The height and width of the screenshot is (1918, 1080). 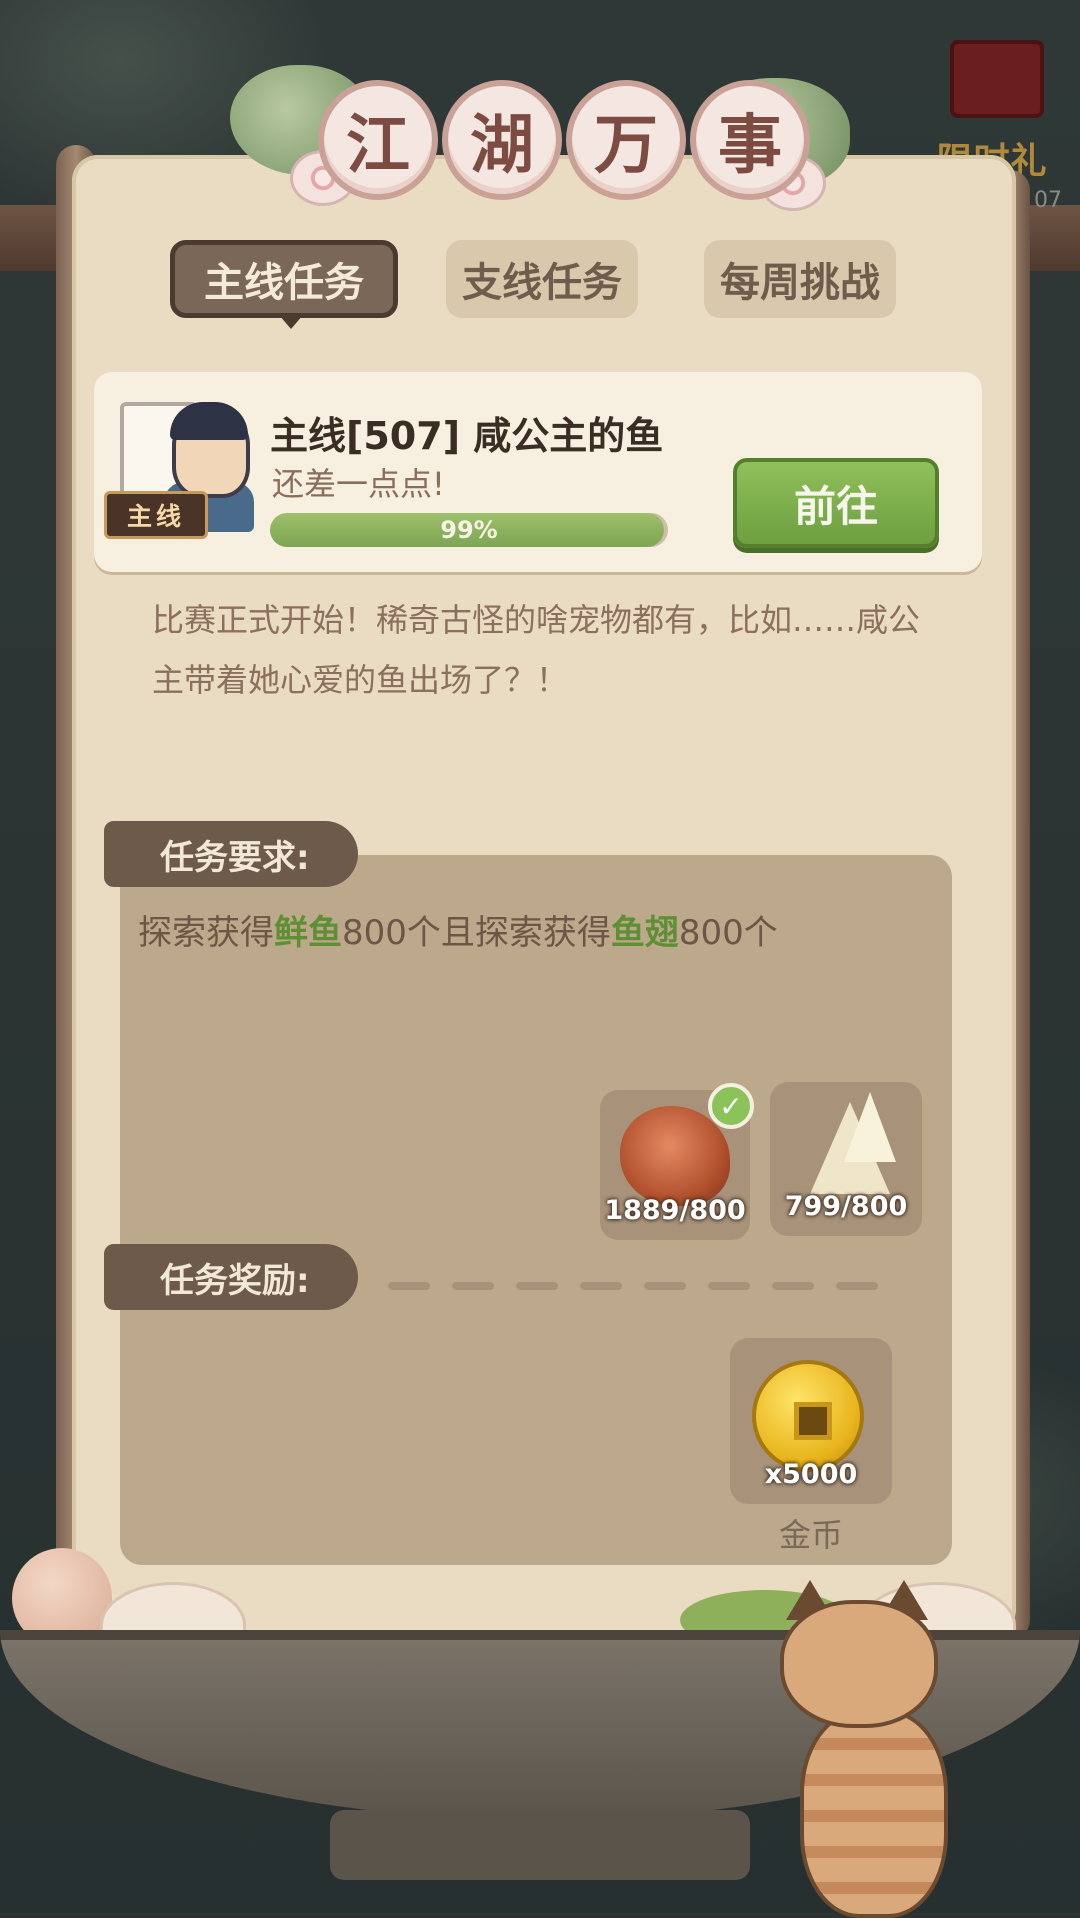 I want to click on title-char: 湖, so click(x=502, y=140).